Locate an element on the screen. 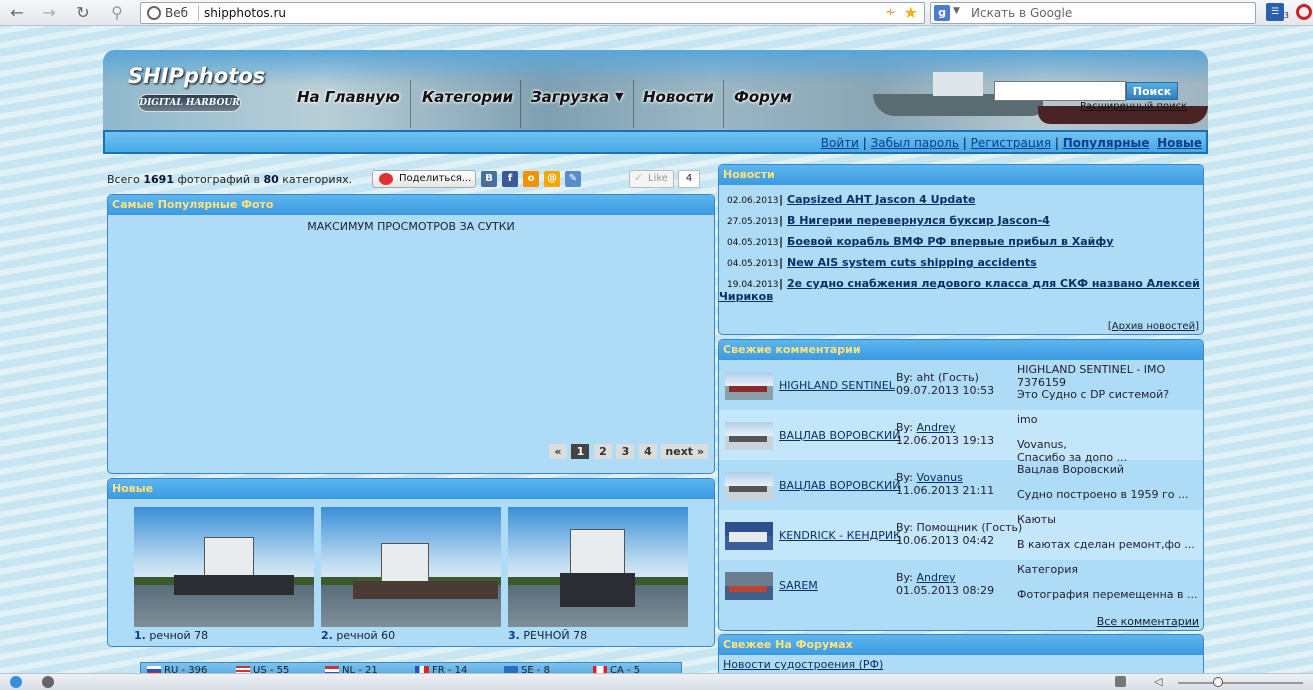  comment-author: By: Vovanus 11.06.2013 21:11 is located at coordinates (945, 484).